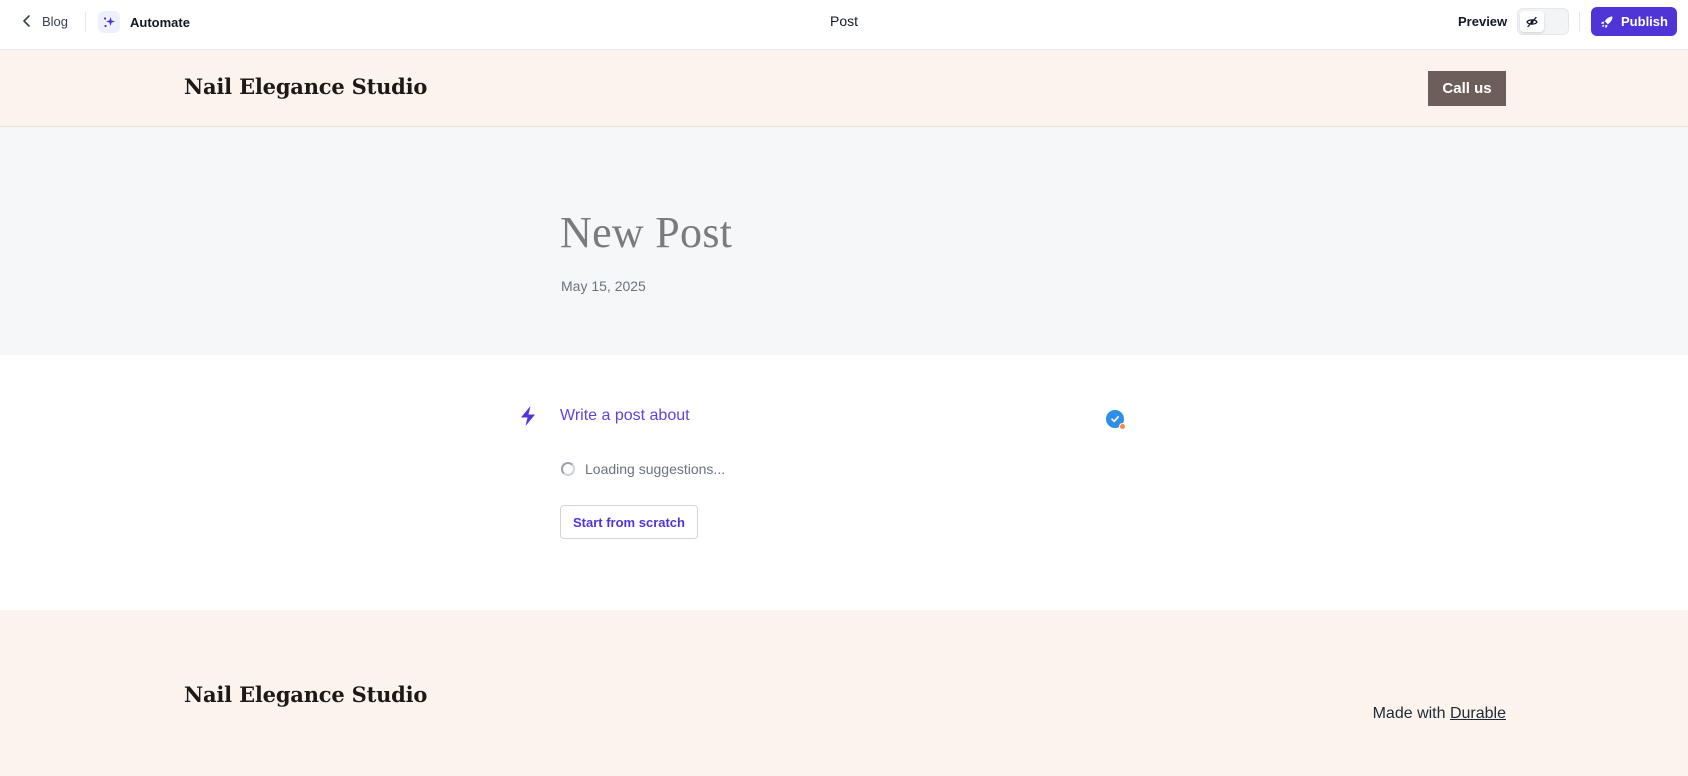 Image resolution: width=1688 pixels, height=776 pixels. I want to click on eye-off-icon, so click(1532, 21).